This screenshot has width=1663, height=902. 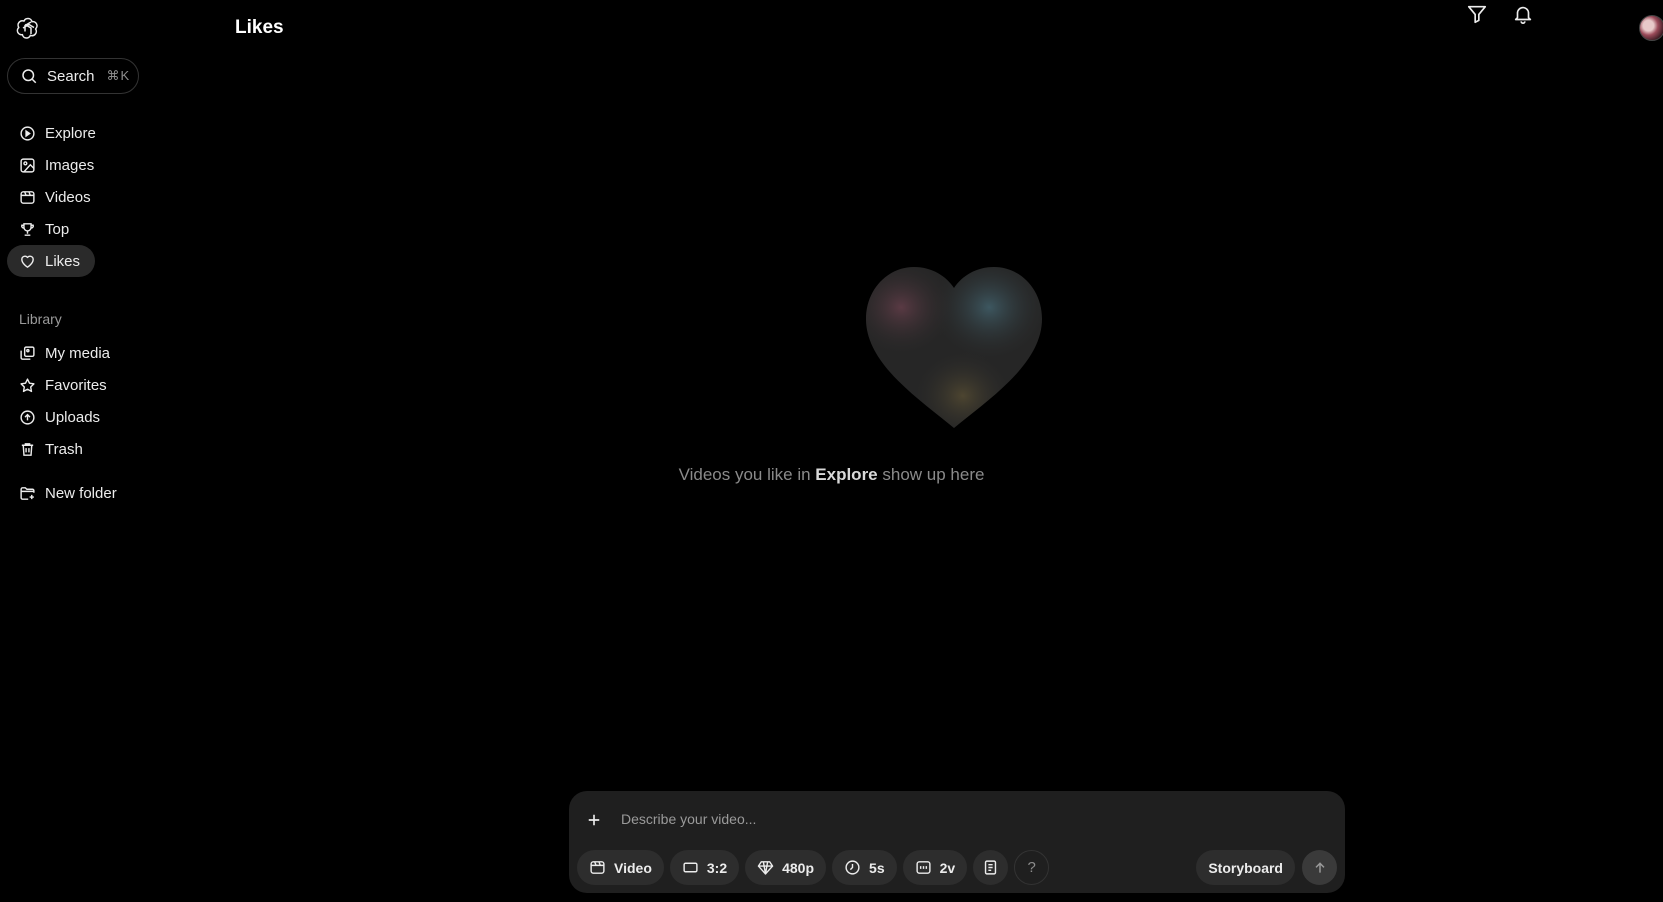 I want to click on presets-button, so click(x=991, y=867).